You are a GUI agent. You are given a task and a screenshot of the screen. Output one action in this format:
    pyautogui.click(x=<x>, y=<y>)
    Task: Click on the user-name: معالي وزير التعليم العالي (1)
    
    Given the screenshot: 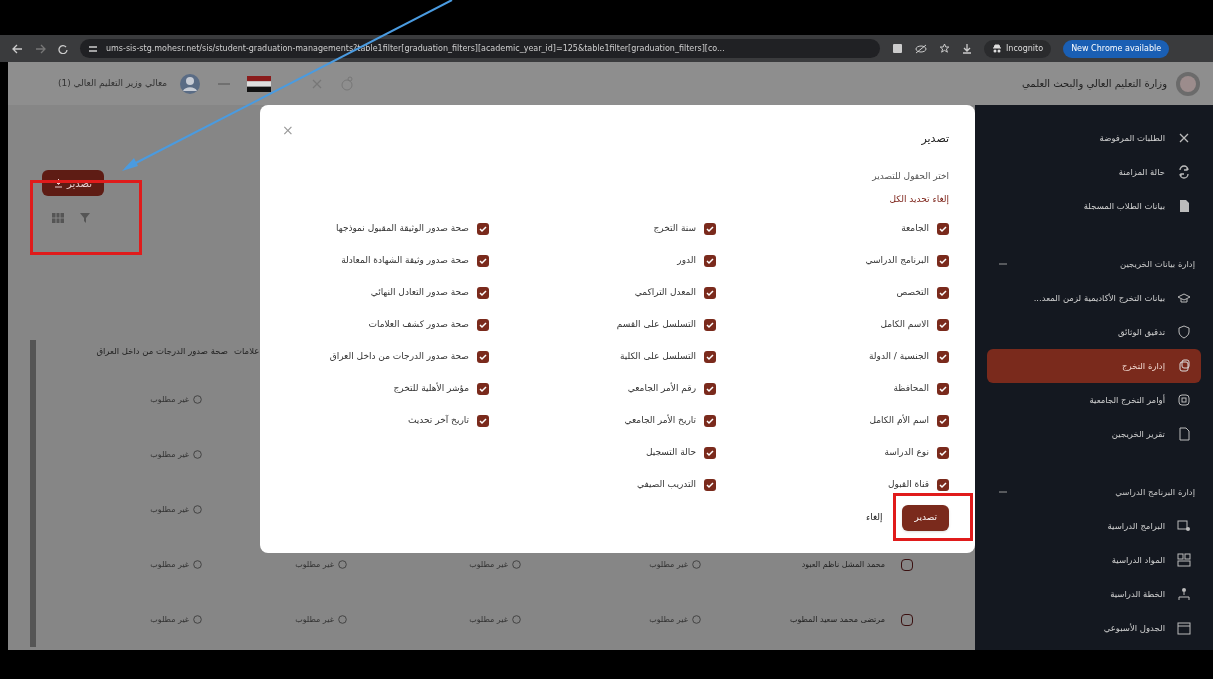 What is the action you would take?
    pyautogui.click(x=113, y=83)
    